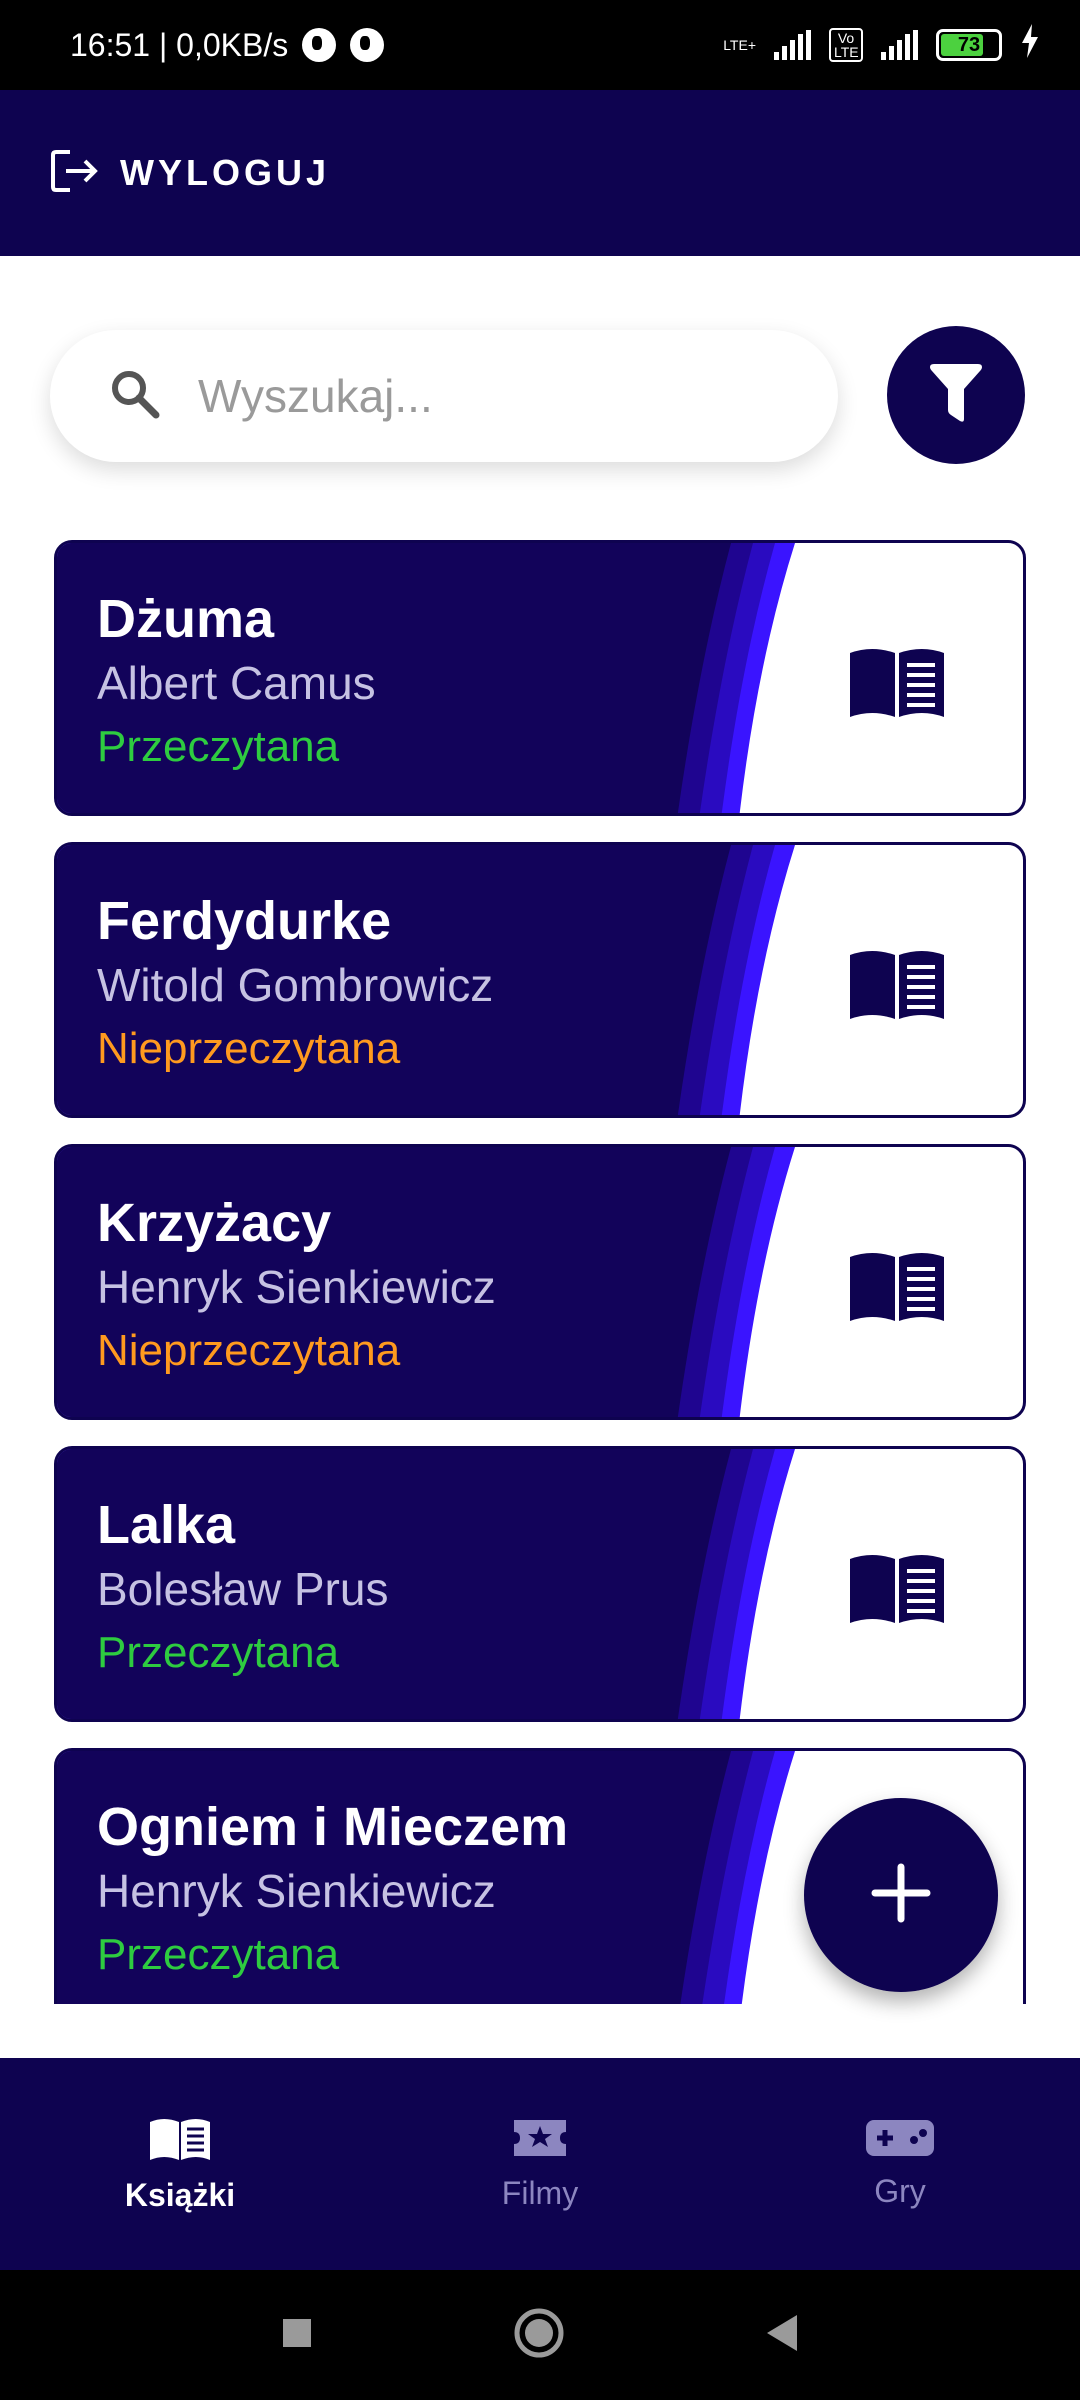 The height and width of the screenshot is (2400, 1080). I want to click on bottom-navigation: Książki Filmy Gry, so click(540, 2164).